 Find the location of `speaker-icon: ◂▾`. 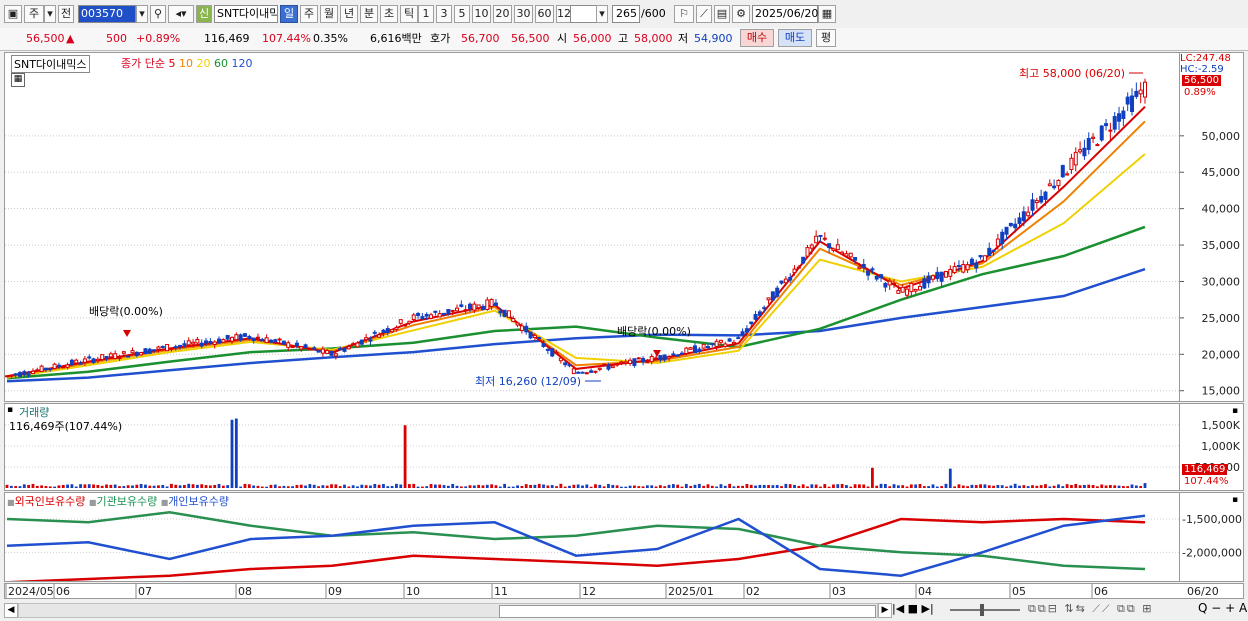

speaker-icon: ◂▾ is located at coordinates (181, 14).